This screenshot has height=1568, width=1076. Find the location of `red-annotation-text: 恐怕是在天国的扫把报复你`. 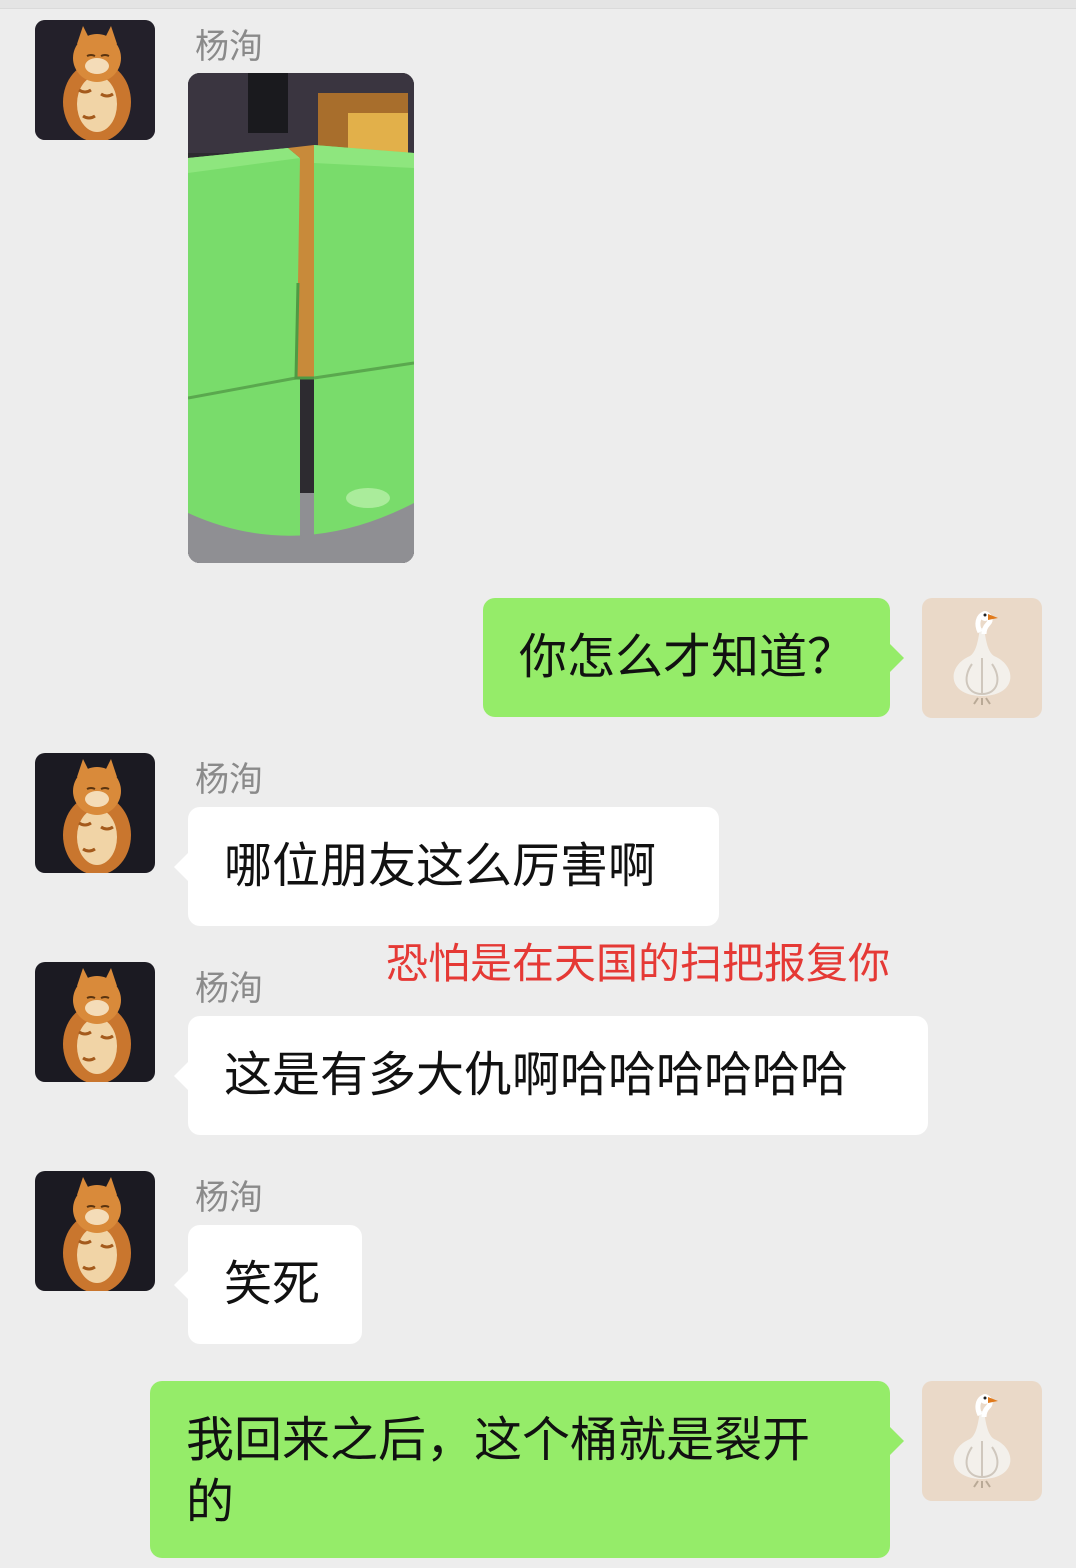

red-annotation-text: 恐怕是在天国的扫把报复你 is located at coordinates (638, 963).